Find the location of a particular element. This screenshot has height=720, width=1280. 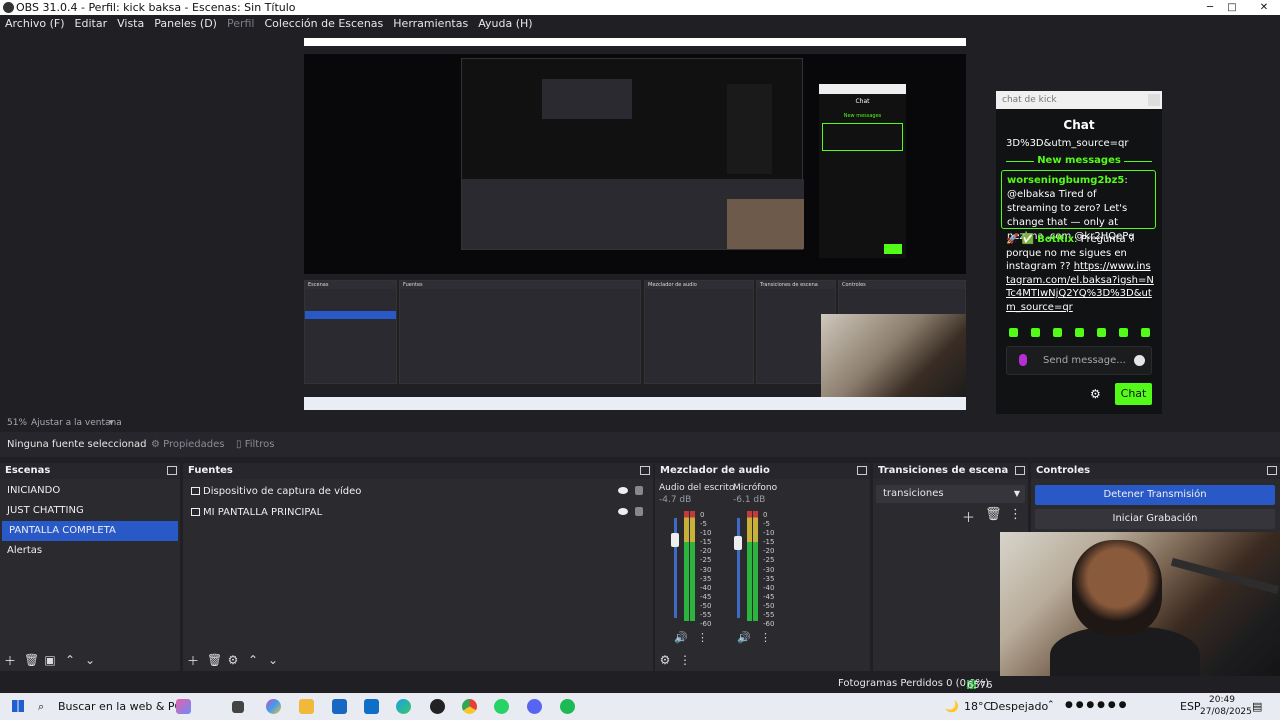

file-explorer-icon is located at coordinates (306, 706).